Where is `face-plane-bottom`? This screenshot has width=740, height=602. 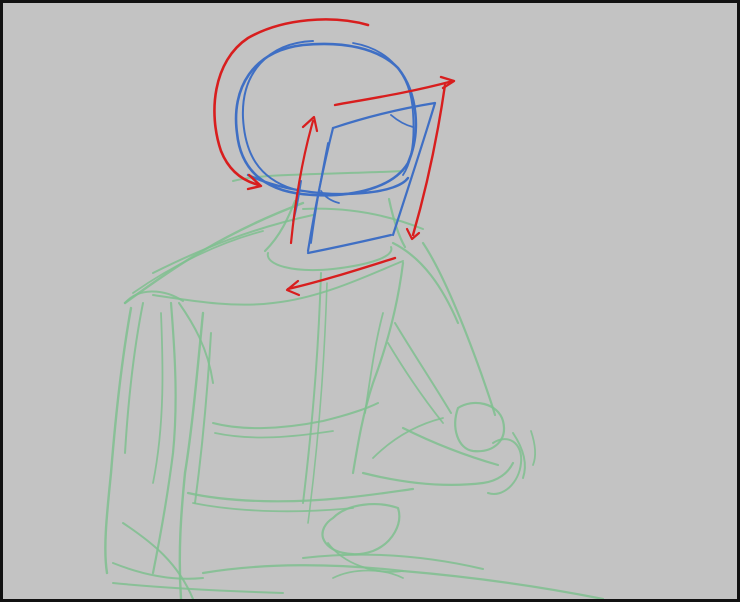
face-plane-bottom is located at coordinates (349, 244).